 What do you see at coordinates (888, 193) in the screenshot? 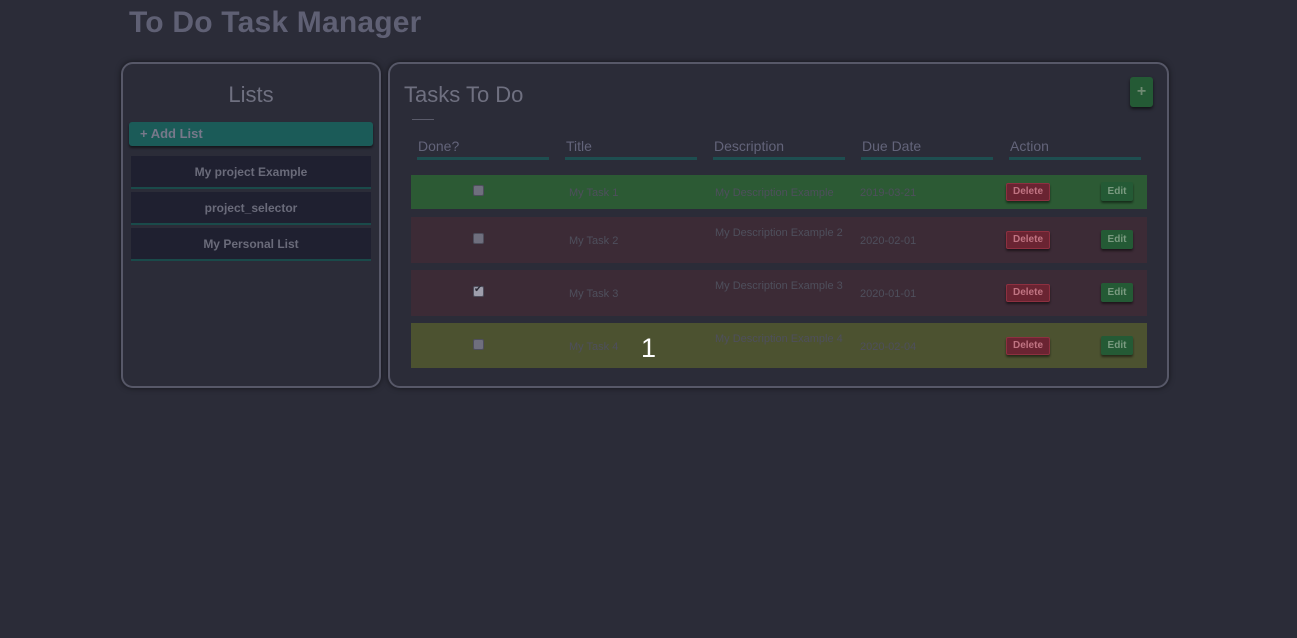
I see `task-due-date: 2019-03-21` at bounding box center [888, 193].